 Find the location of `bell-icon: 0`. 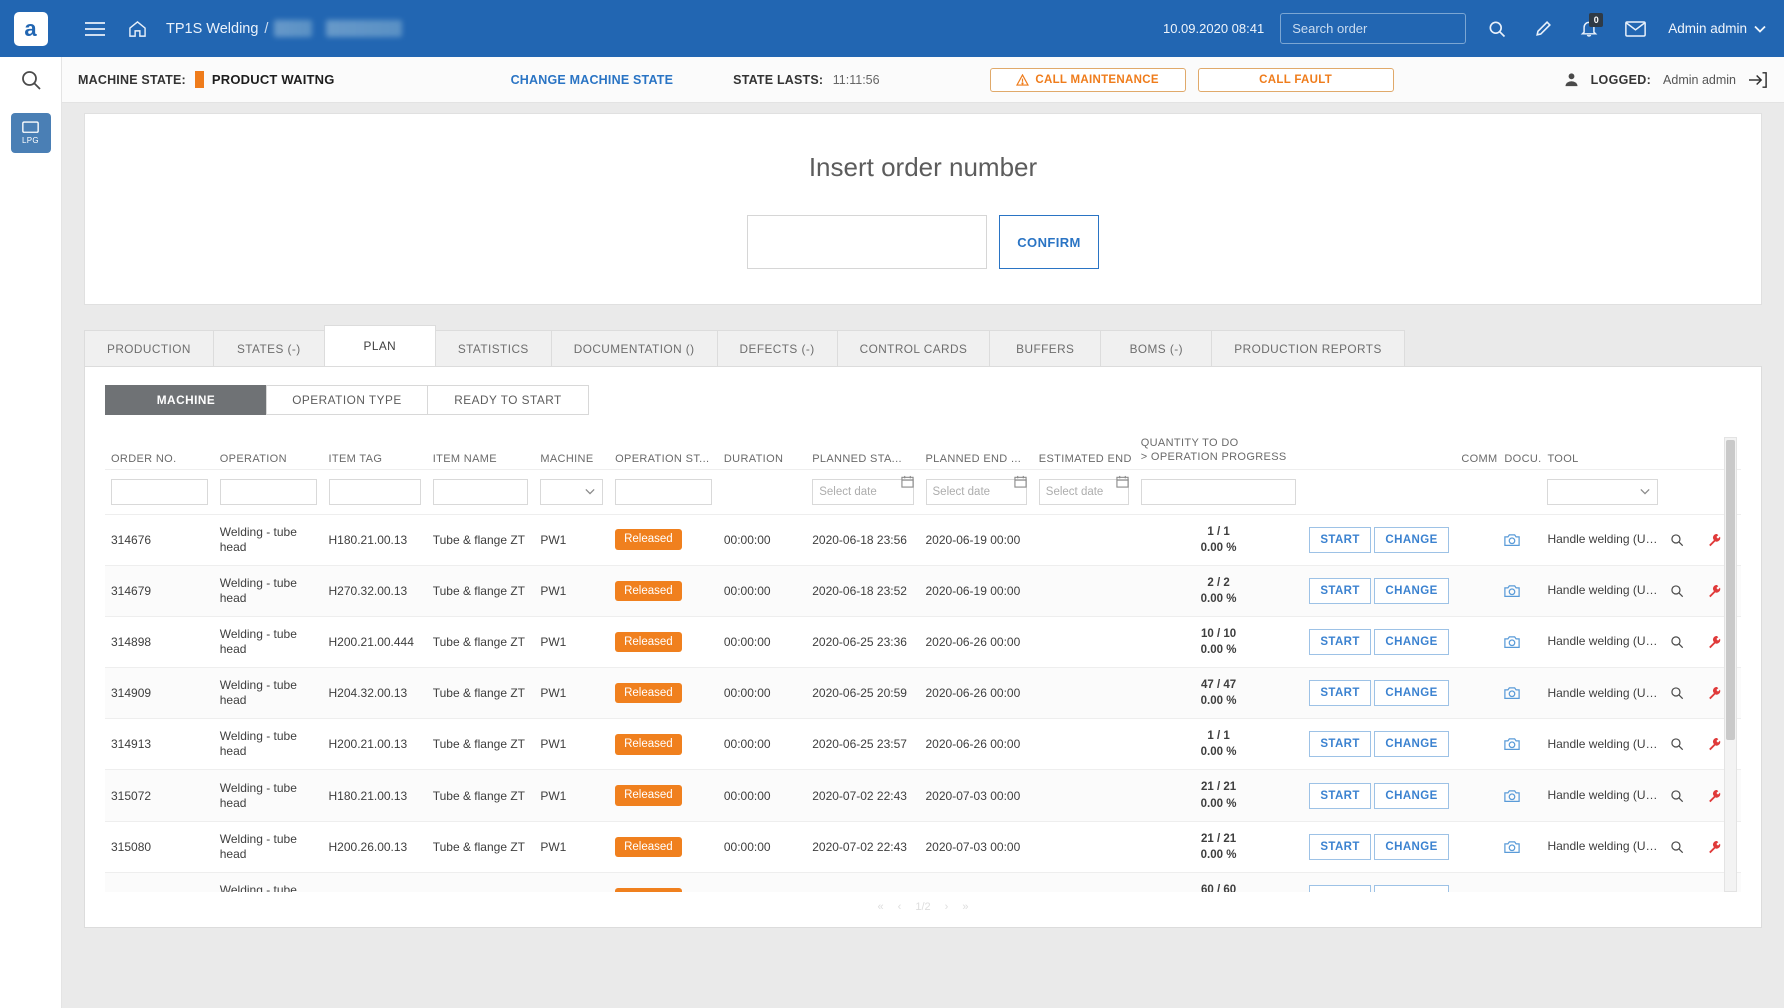

bell-icon: 0 is located at coordinates (1589, 29).